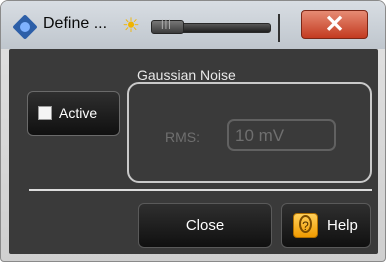  Describe the element at coordinates (200, 190) in the screenshot. I see `divider` at that location.